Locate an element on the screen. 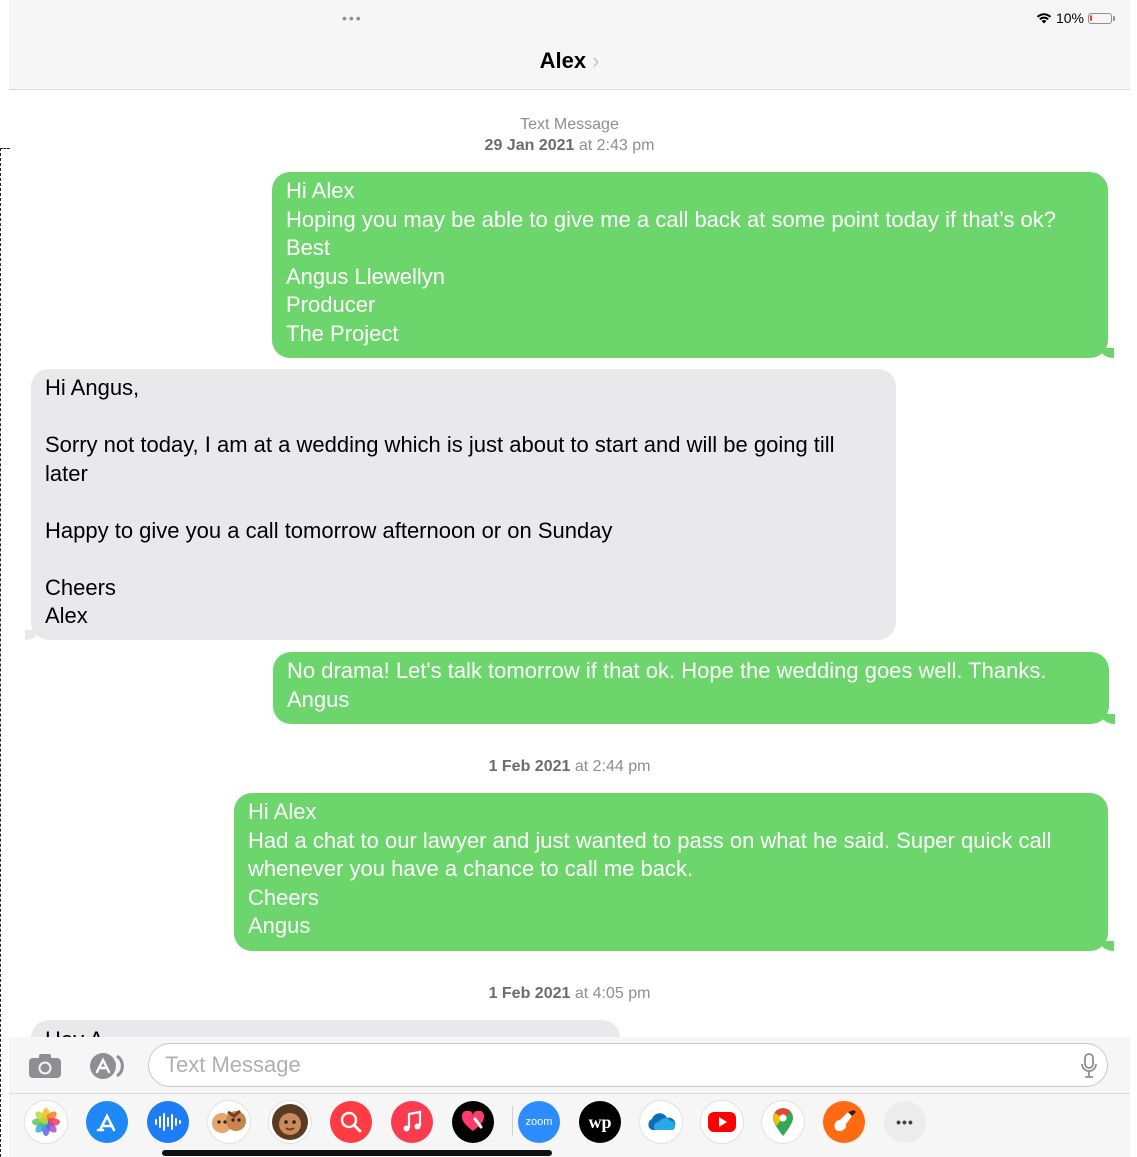 The width and height of the screenshot is (1137, 1157). youtube-icon is located at coordinates (722, 1122).